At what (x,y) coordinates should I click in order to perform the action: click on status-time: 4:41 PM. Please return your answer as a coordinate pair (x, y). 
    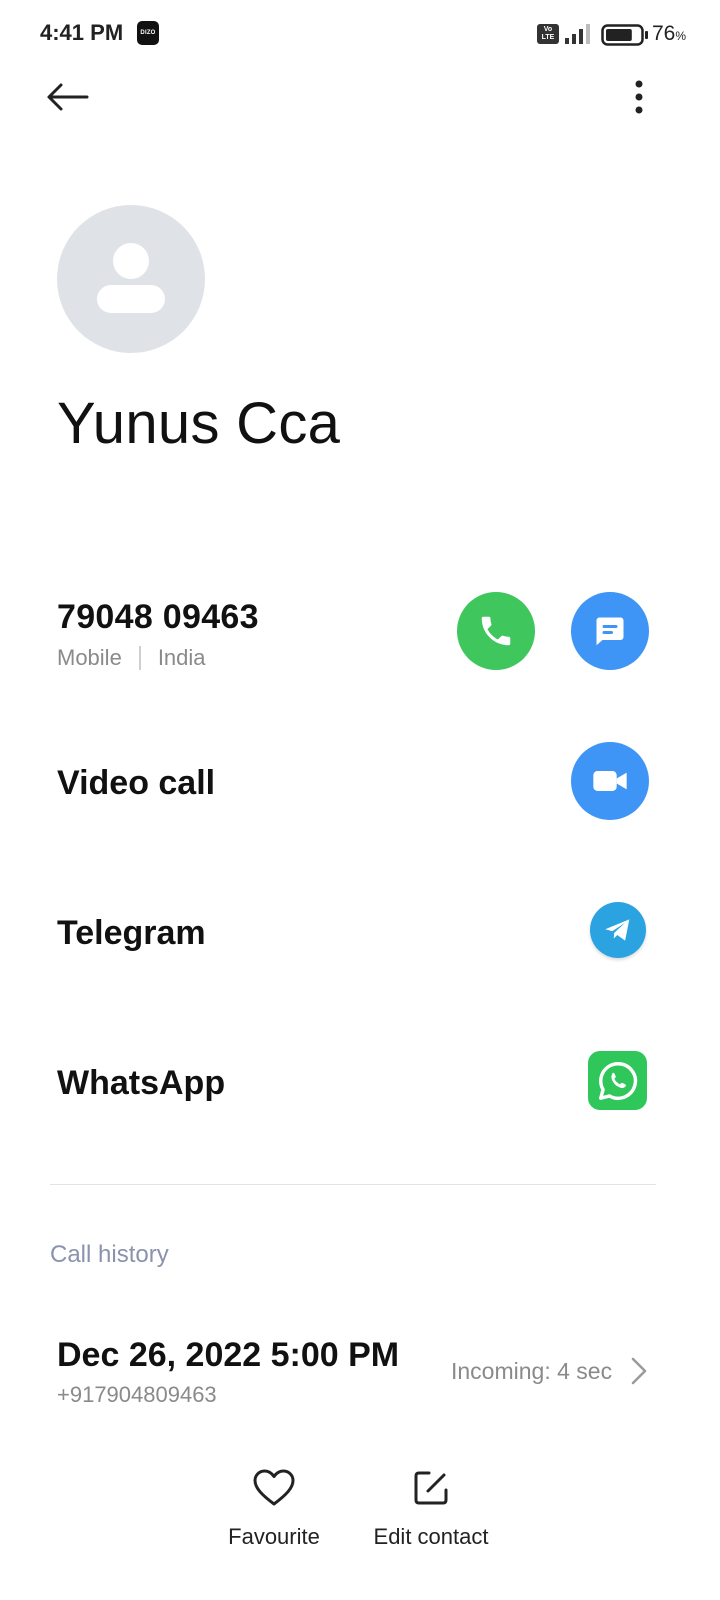
    Looking at the image, I should click on (82, 32).